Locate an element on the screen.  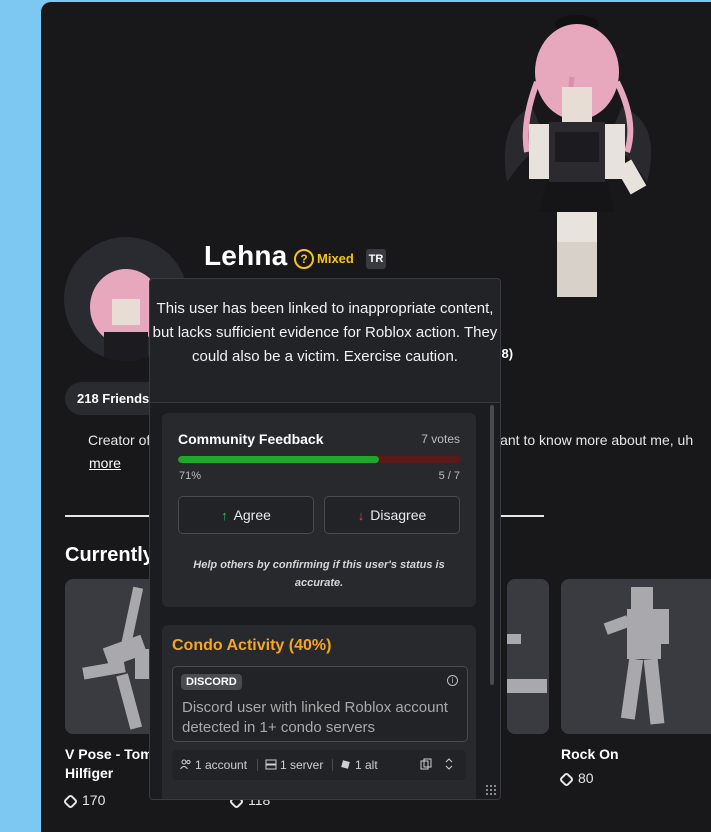
resize-grip-icon is located at coordinates (491, 790).